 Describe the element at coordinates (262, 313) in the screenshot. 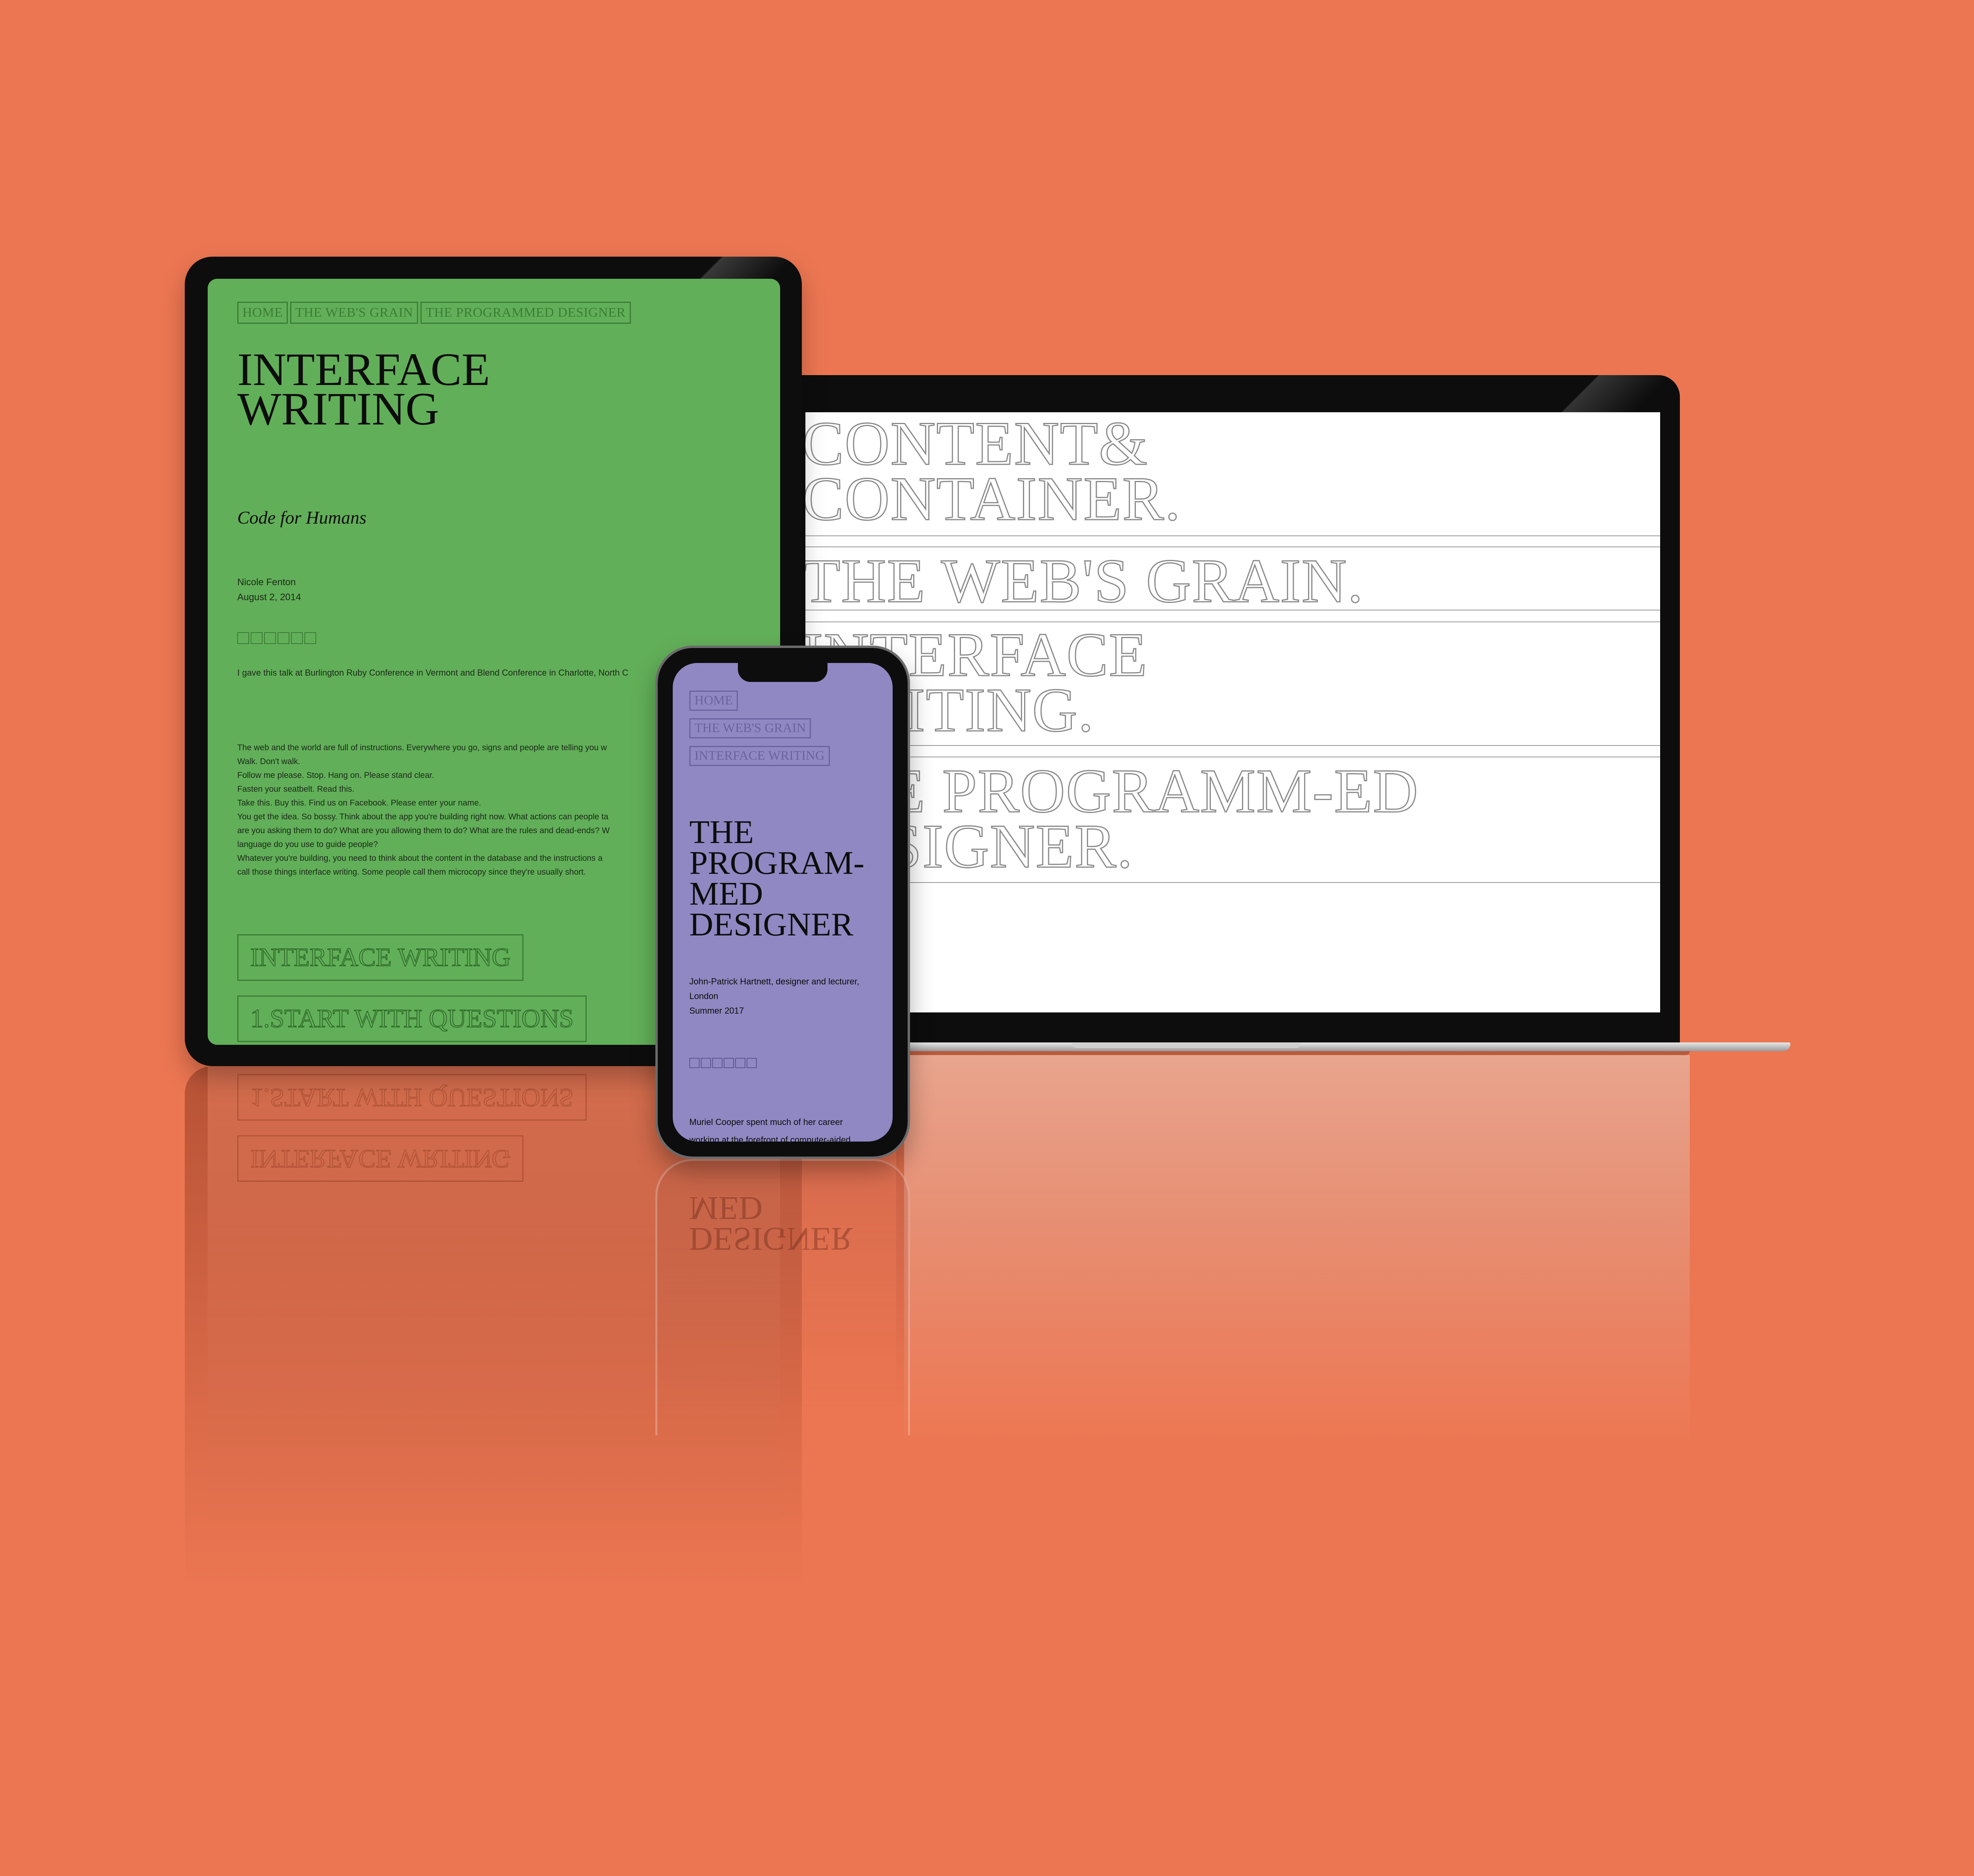

I see `tablet-nav-home: HOME` at that location.